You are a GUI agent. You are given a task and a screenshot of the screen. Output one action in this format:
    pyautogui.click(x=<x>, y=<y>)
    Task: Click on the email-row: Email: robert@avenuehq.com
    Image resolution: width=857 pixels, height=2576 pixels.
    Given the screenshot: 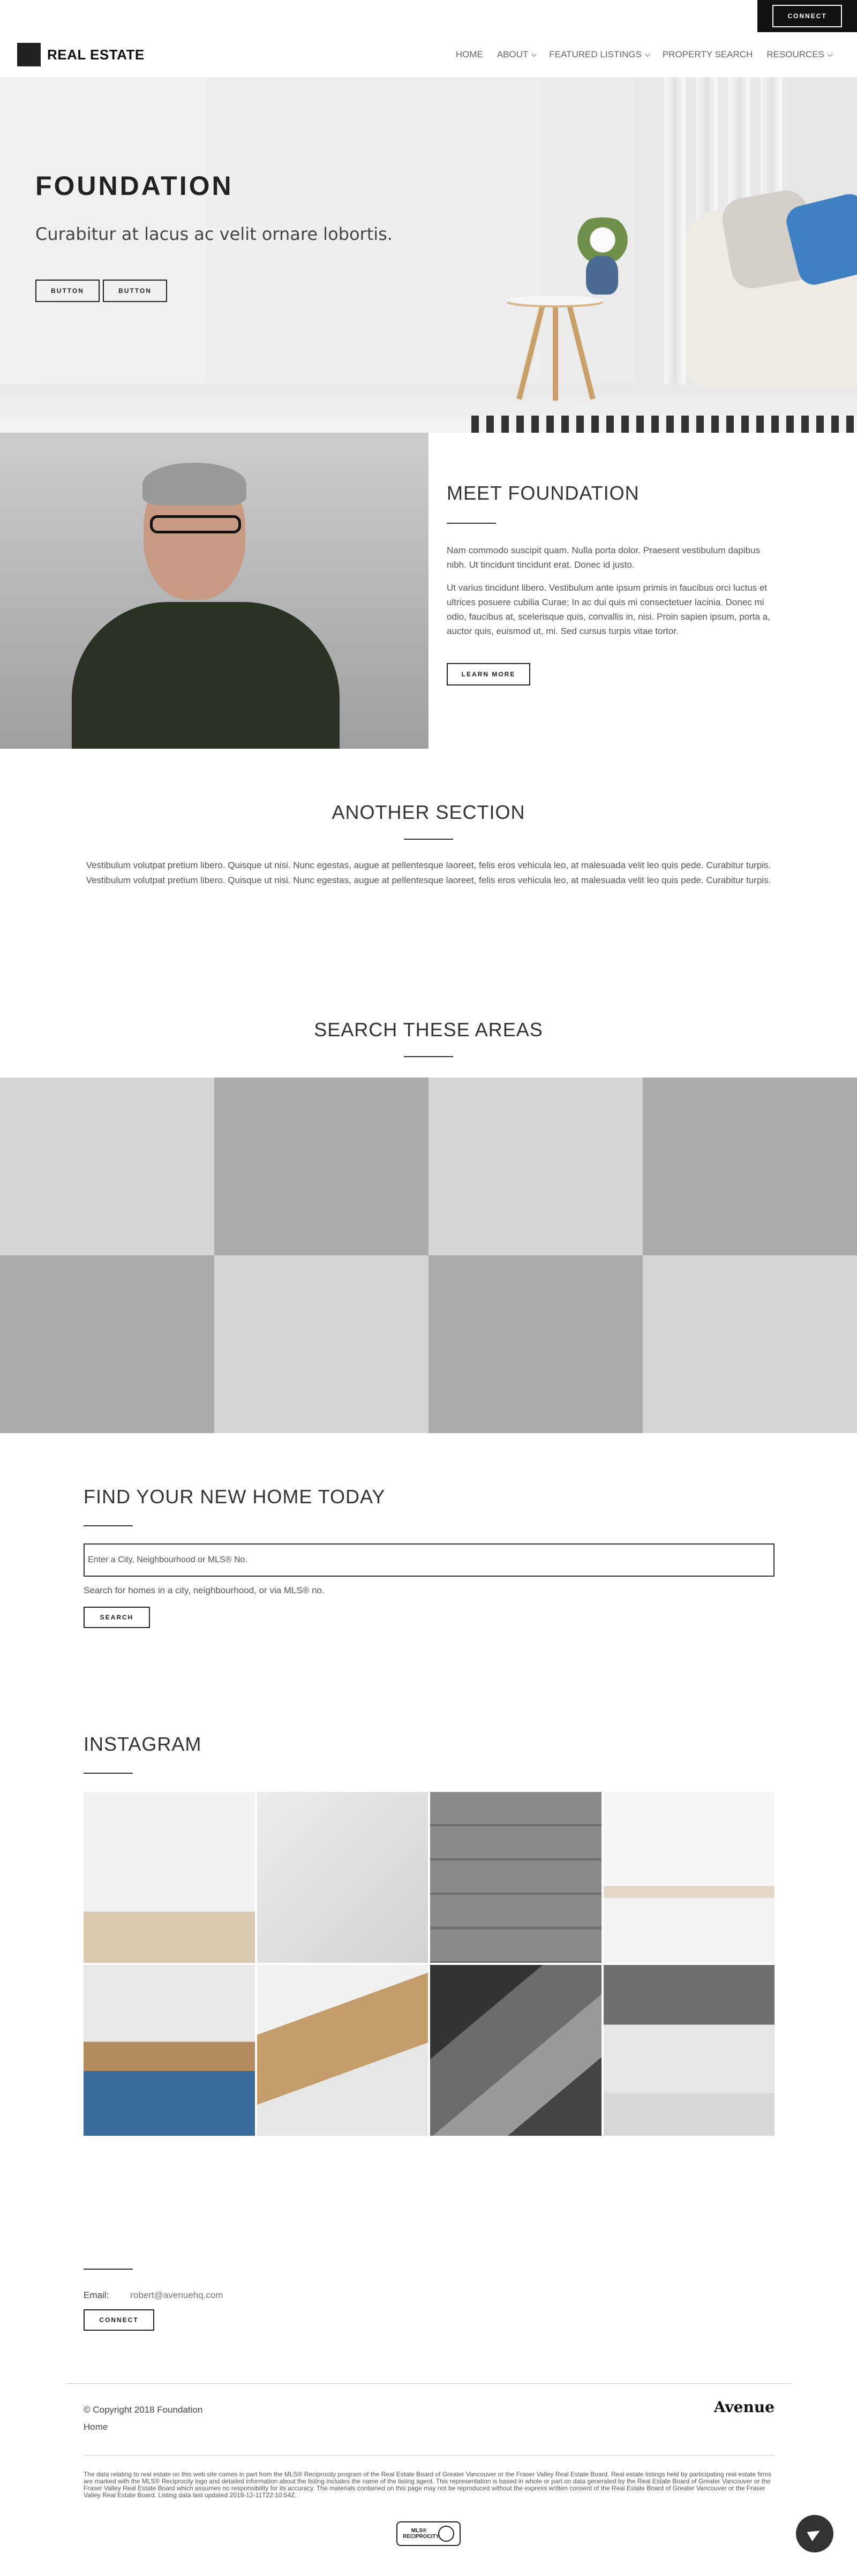 What is the action you would take?
    pyautogui.click(x=154, y=2296)
    